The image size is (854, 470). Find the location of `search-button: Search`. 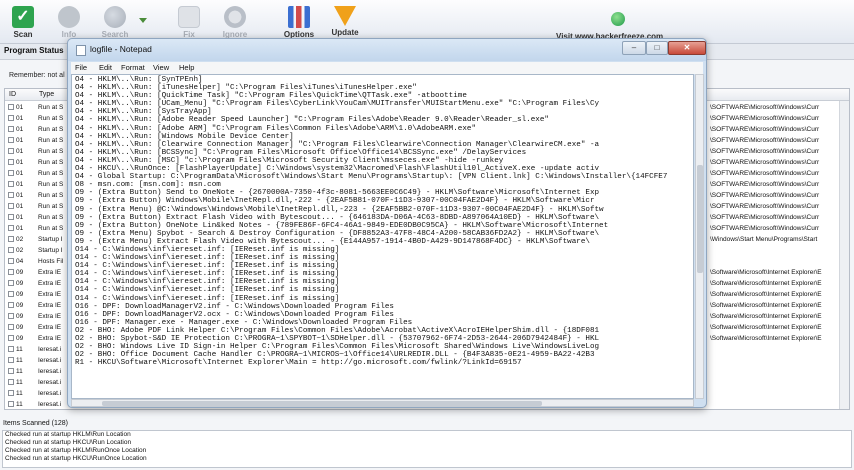

search-button: Search is located at coordinates (115, 23).